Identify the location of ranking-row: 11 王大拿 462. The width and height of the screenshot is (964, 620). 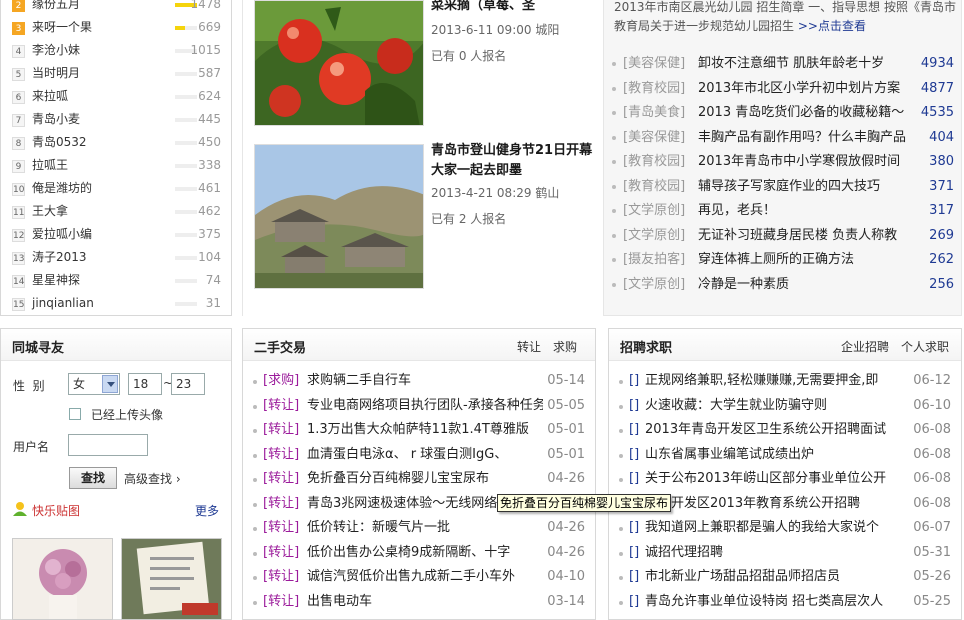
(116, 211).